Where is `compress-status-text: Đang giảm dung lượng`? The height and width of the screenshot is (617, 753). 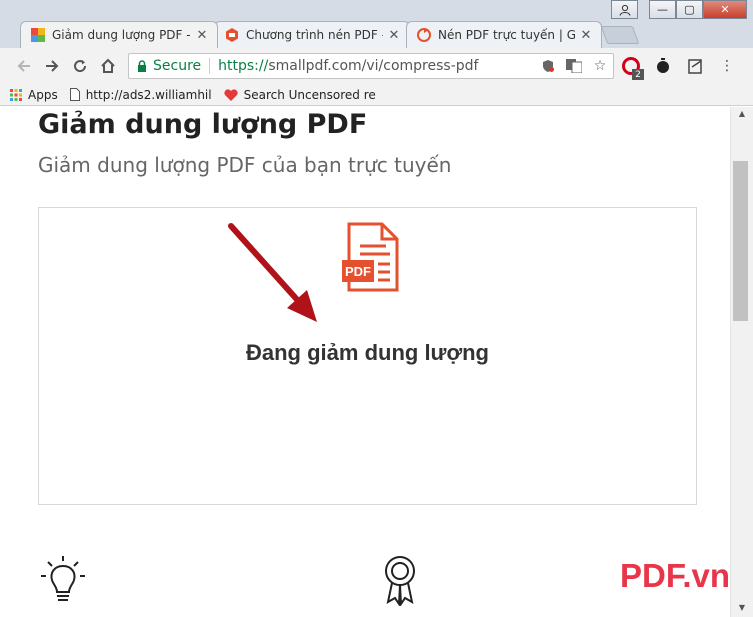 compress-status-text: Đang giảm dung lượng is located at coordinates (367, 352).